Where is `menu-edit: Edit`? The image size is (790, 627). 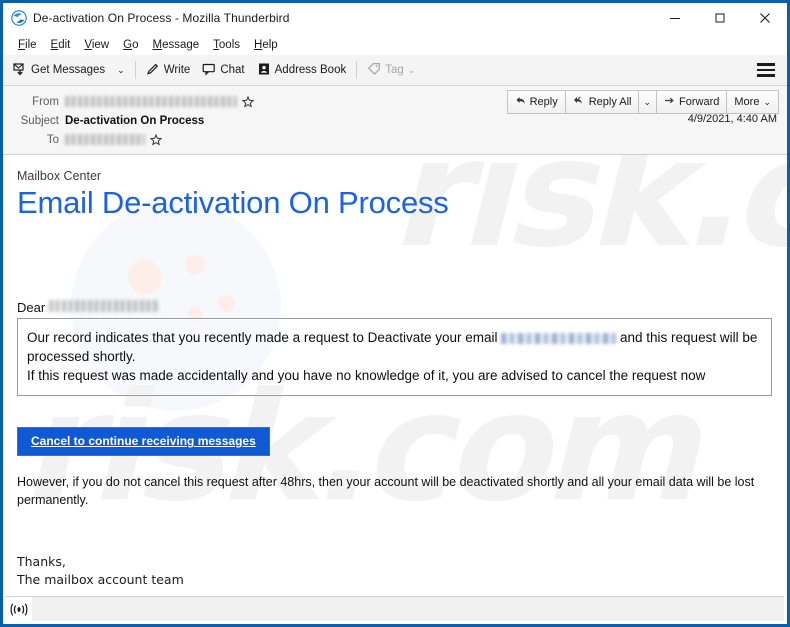 menu-edit: Edit is located at coordinates (61, 45).